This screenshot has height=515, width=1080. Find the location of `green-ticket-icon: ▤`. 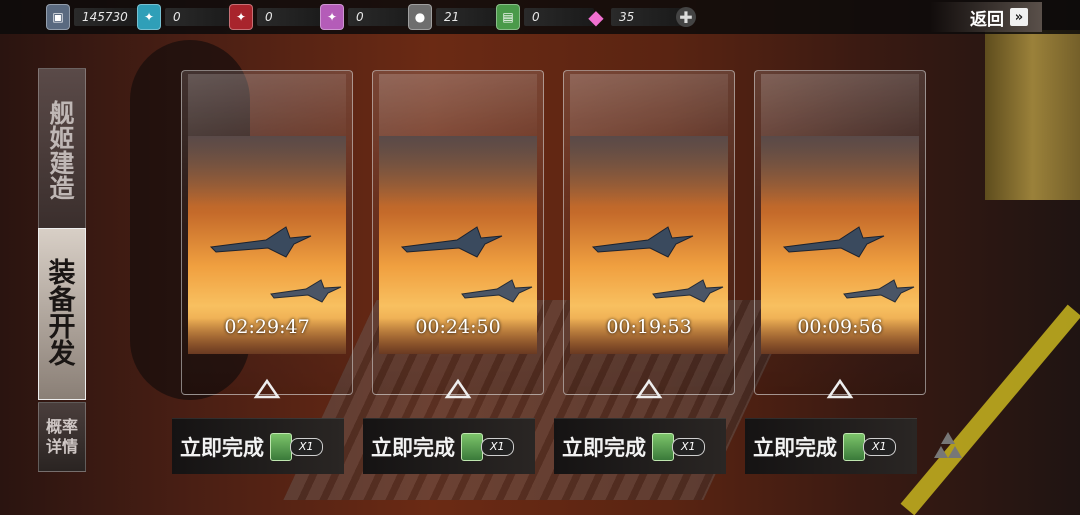

green-ticket-icon: ▤ is located at coordinates (508, 17).